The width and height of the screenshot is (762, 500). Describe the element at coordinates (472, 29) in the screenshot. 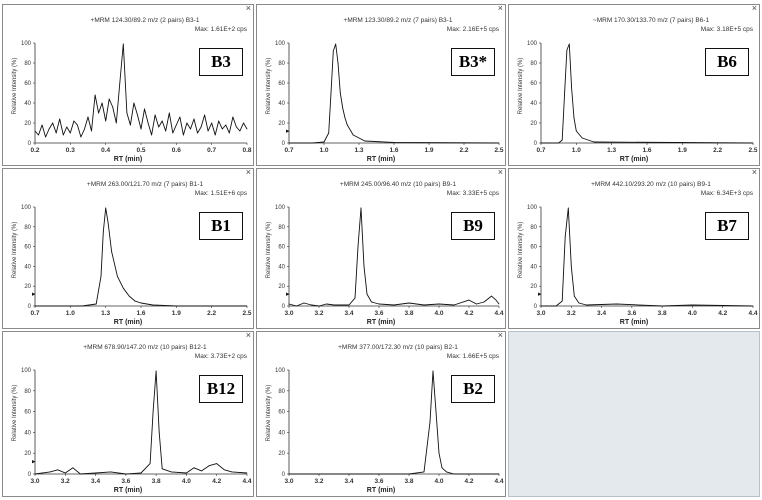

I see `chart-header-max: Max: 2.16E+5 cps` at that location.